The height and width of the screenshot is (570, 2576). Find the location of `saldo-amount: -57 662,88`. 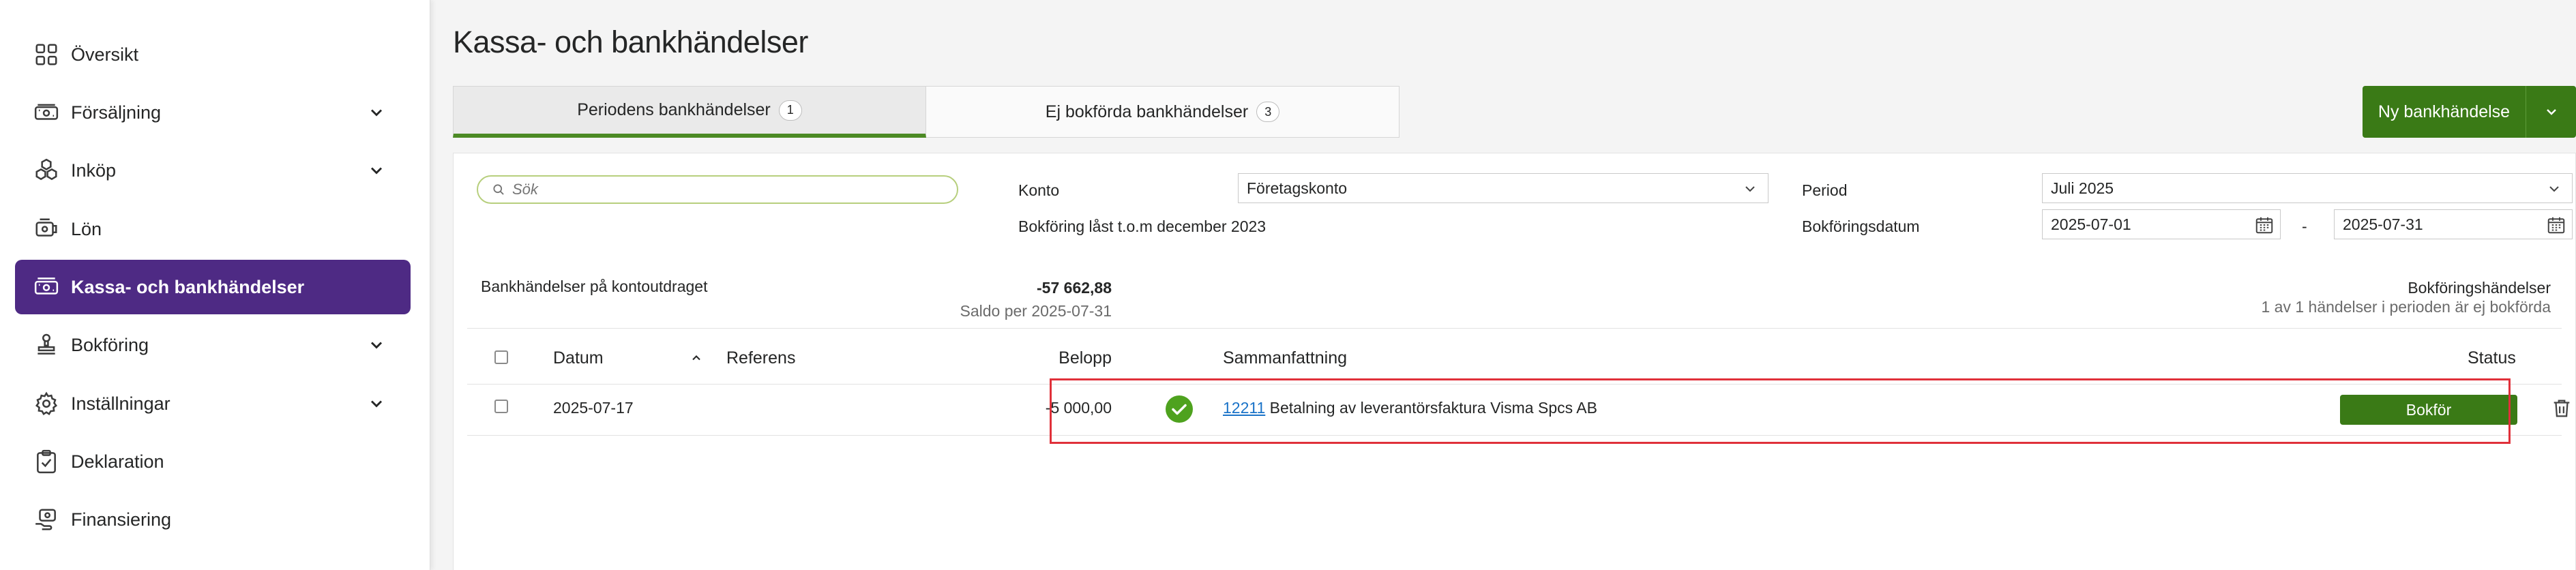

saldo-amount: -57 662,88 is located at coordinates (1074, 288).